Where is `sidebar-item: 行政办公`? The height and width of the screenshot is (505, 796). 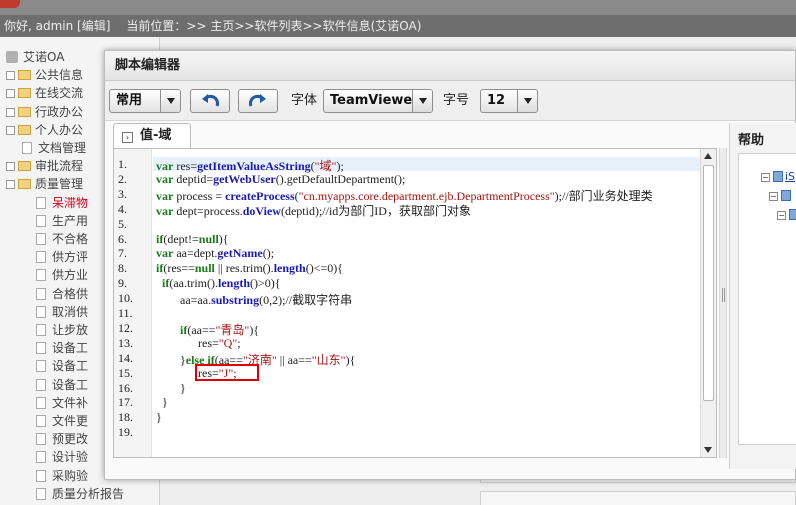
sidebar-item: 行政办公 is located at coordinates (44, 112).